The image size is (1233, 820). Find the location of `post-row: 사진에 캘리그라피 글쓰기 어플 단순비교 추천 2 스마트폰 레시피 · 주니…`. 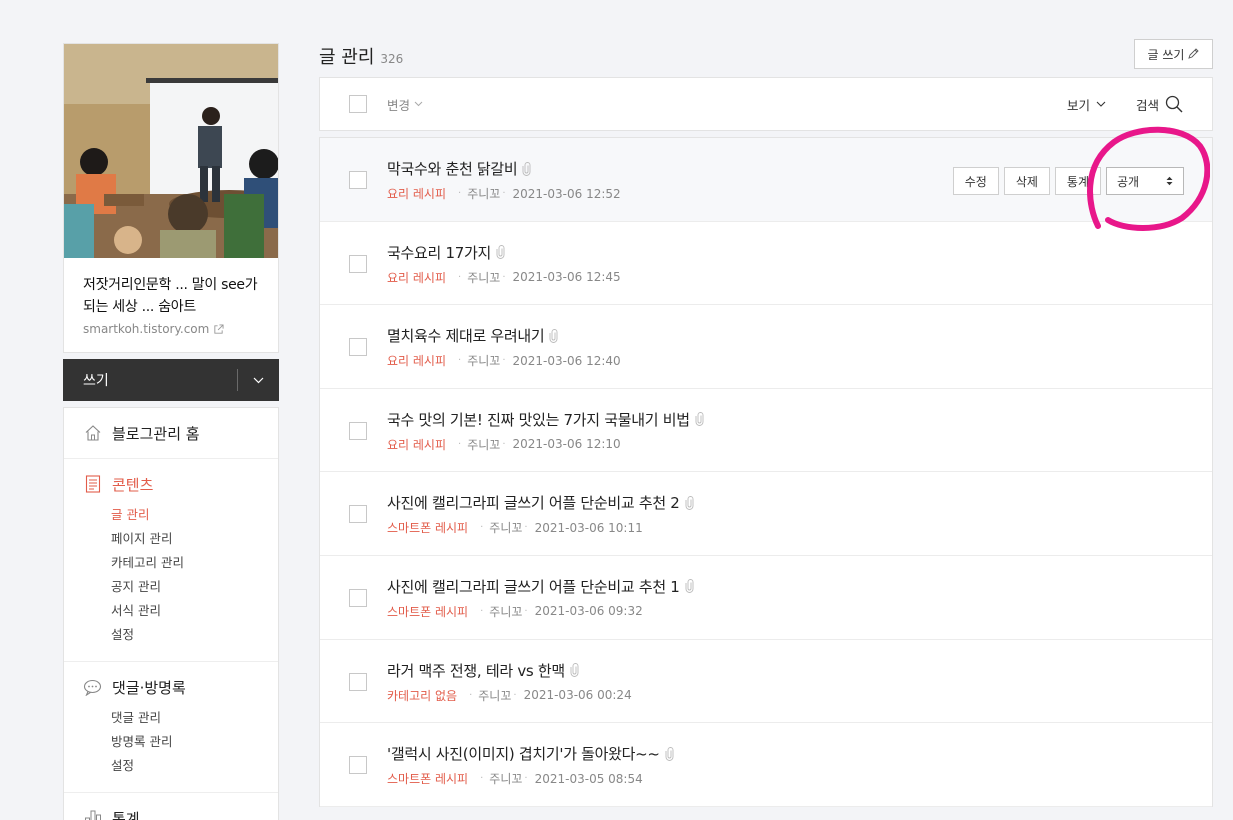

post-row: 사진에 캘리그라피 글쓰기 어플 단순비교 추천 2 스마트폰 레시피 · 주니… is located at coordinates (766, 514).